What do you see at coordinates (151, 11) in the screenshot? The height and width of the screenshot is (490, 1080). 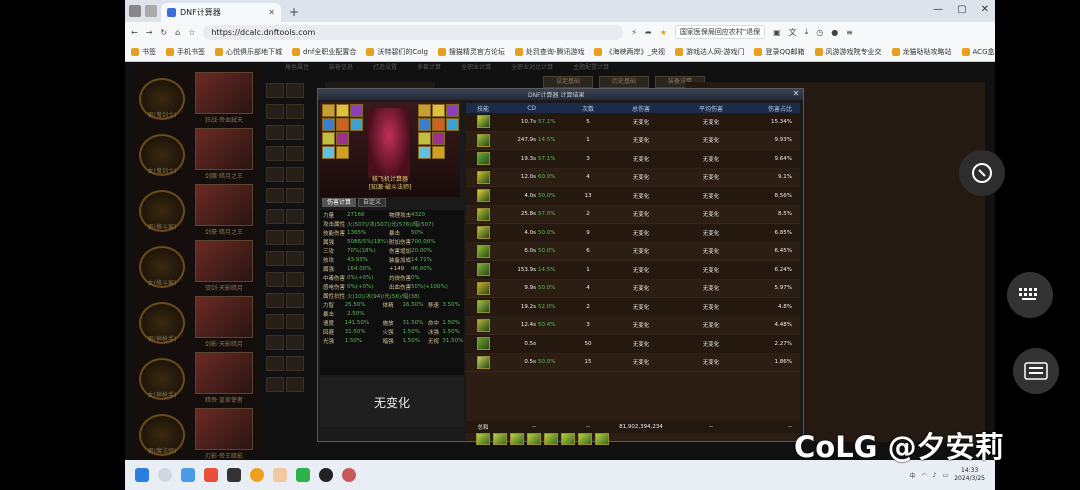 I see `tab-list-icon` at bounding box center [151, 11].